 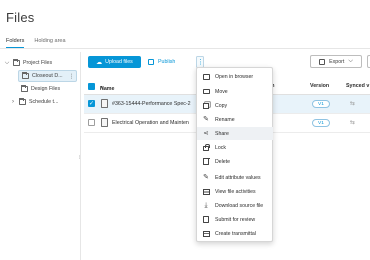 I want to click on menu-item-label: Create transmittal, so click(x=235, y=233).